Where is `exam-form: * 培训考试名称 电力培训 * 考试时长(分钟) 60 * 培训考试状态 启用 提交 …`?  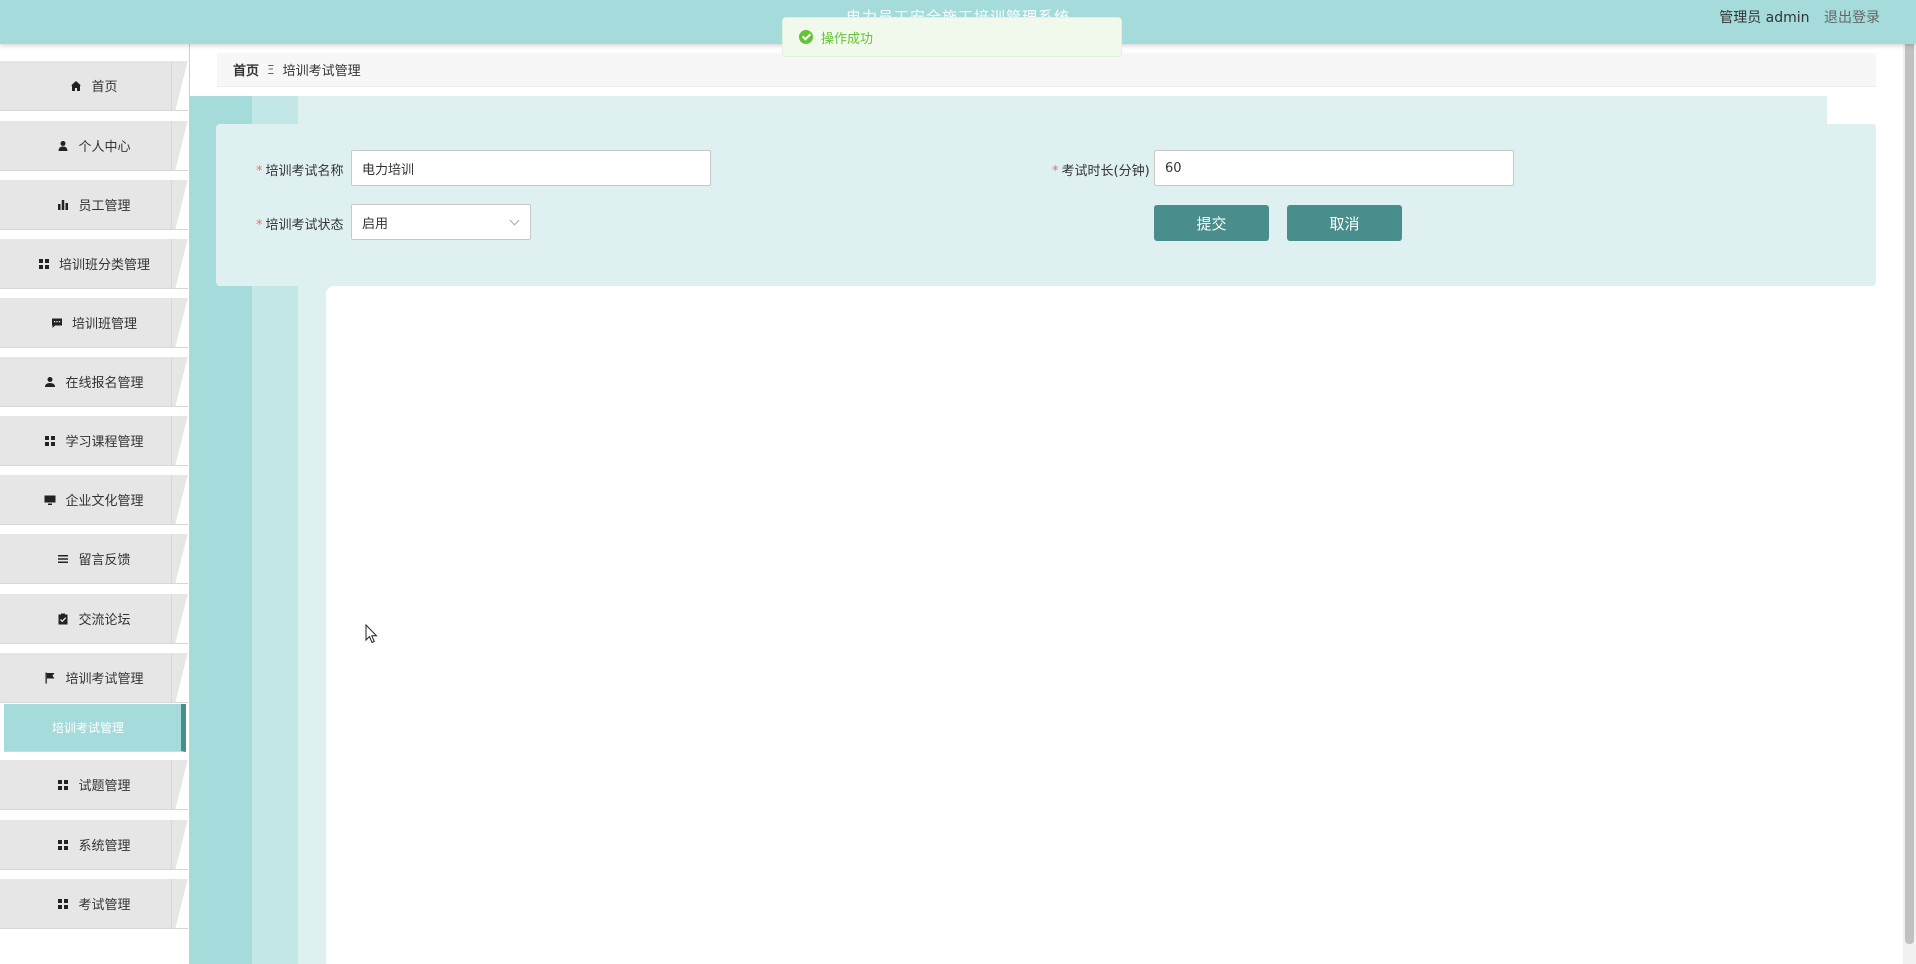
exam-form: * 培训考试名称 电力培训 * 考试时长(分钟) 60 * 培训考试状态 启用 提交 … is located at coordinates (1046, 205).